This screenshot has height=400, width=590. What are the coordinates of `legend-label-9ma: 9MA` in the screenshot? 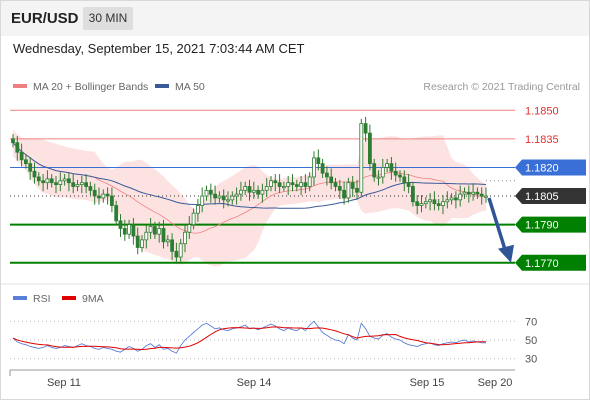 It's located at (93, 299).